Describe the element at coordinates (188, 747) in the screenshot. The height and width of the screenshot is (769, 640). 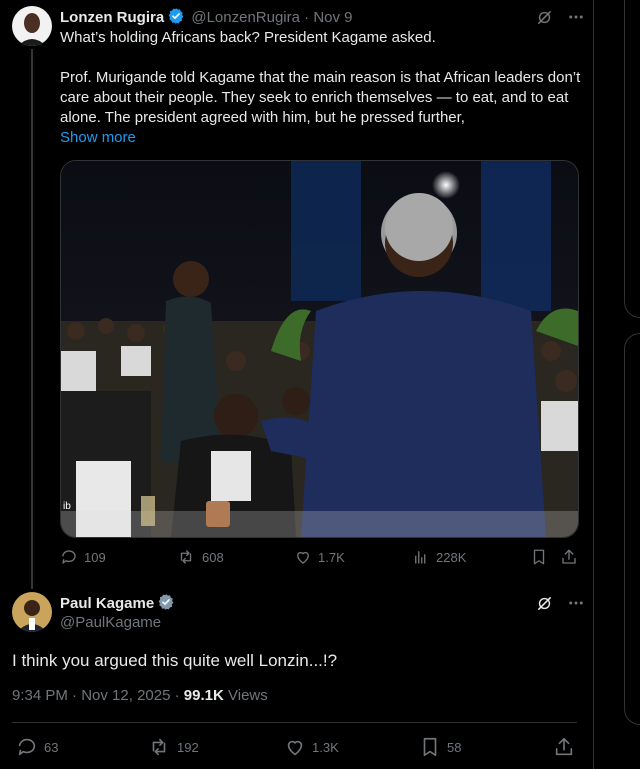
I see `repost-count: 192` at that location.